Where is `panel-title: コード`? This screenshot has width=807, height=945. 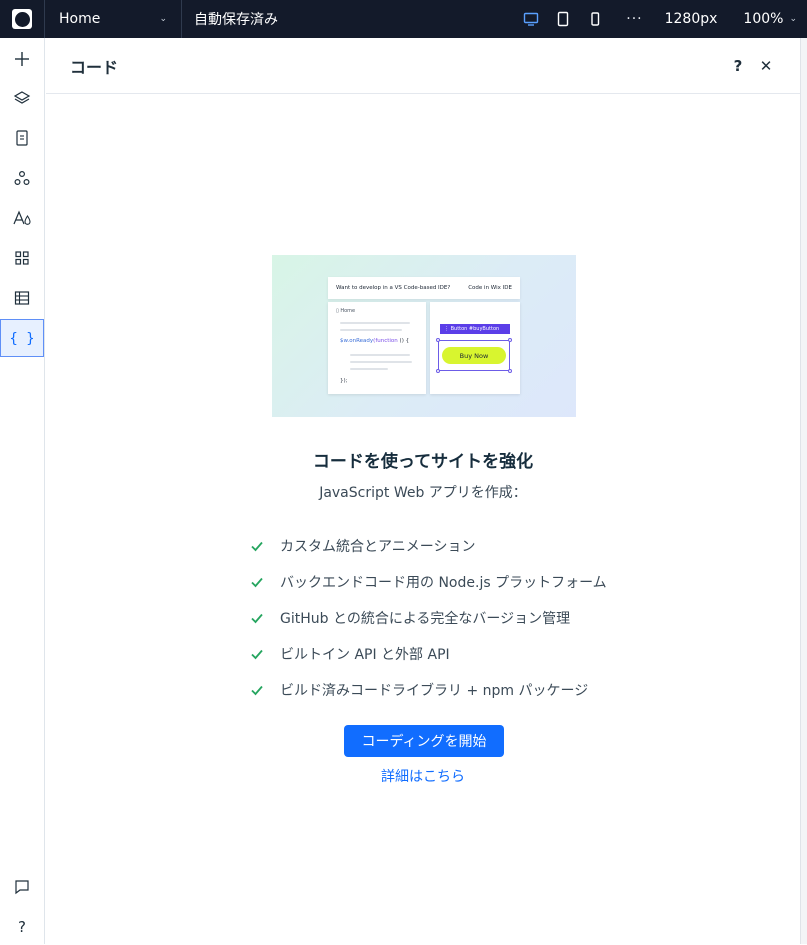 panel-title: コード is located at coordinates (94, 67).